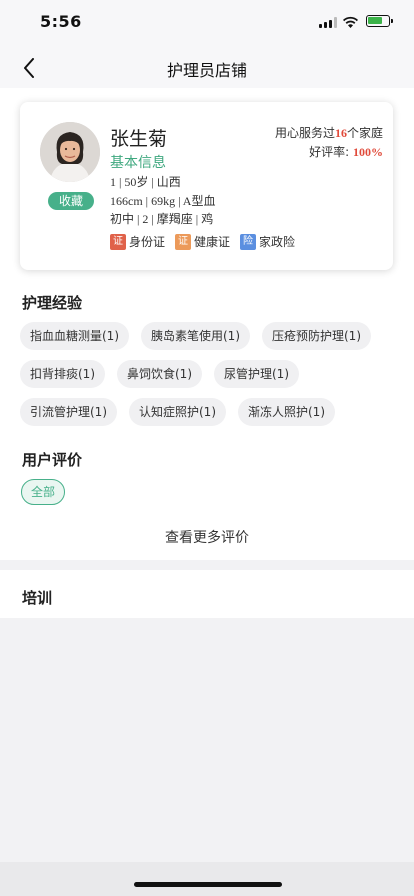  I want to click on info-line-age-origin: 1 | 50岁 | 山西, so click(145, 182).